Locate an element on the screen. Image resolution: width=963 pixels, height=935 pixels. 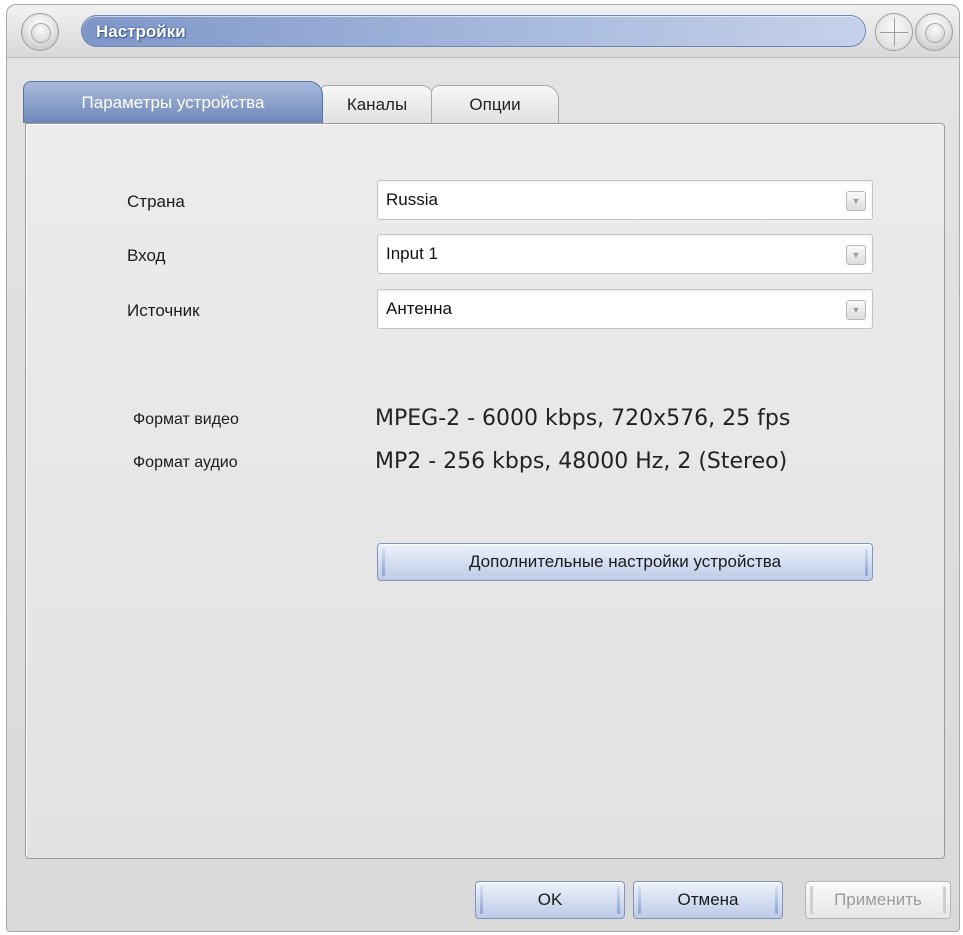
minimize-orb-icon is located at coordinates (934, 32).